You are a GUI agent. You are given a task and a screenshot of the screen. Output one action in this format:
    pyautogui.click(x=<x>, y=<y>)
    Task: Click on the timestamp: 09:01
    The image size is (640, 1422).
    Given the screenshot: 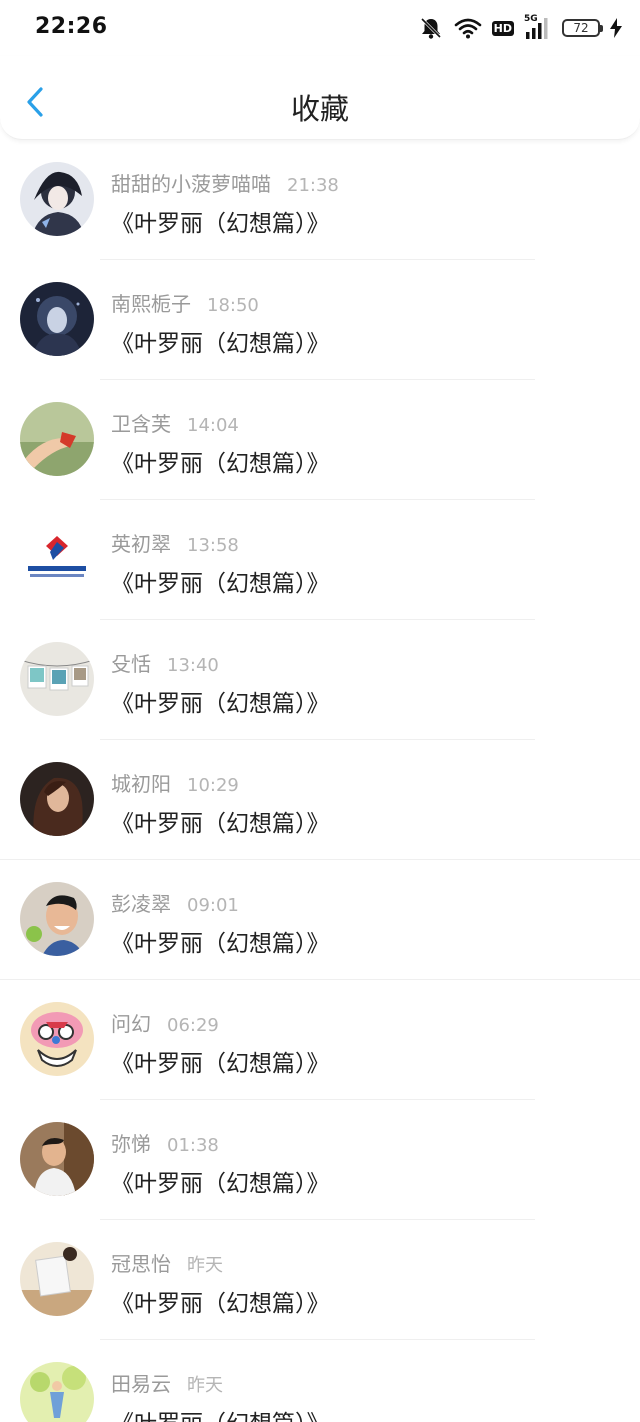 What is the action you would take?
    pyautogui.click(x=213, y=905)
    